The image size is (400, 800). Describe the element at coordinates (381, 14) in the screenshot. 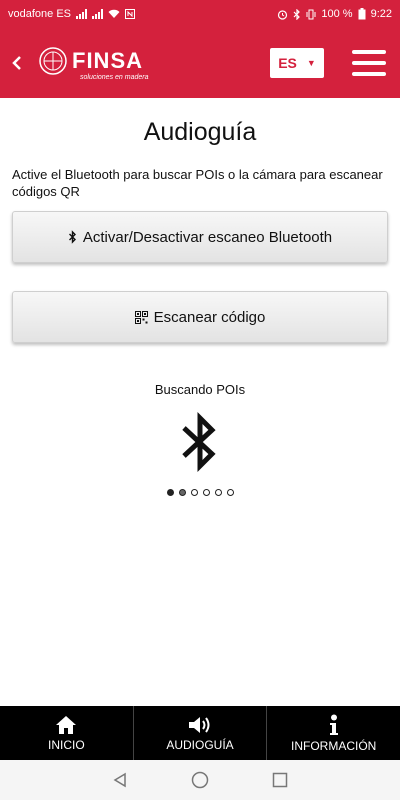

I see `clock-label: 9:22` at that location.